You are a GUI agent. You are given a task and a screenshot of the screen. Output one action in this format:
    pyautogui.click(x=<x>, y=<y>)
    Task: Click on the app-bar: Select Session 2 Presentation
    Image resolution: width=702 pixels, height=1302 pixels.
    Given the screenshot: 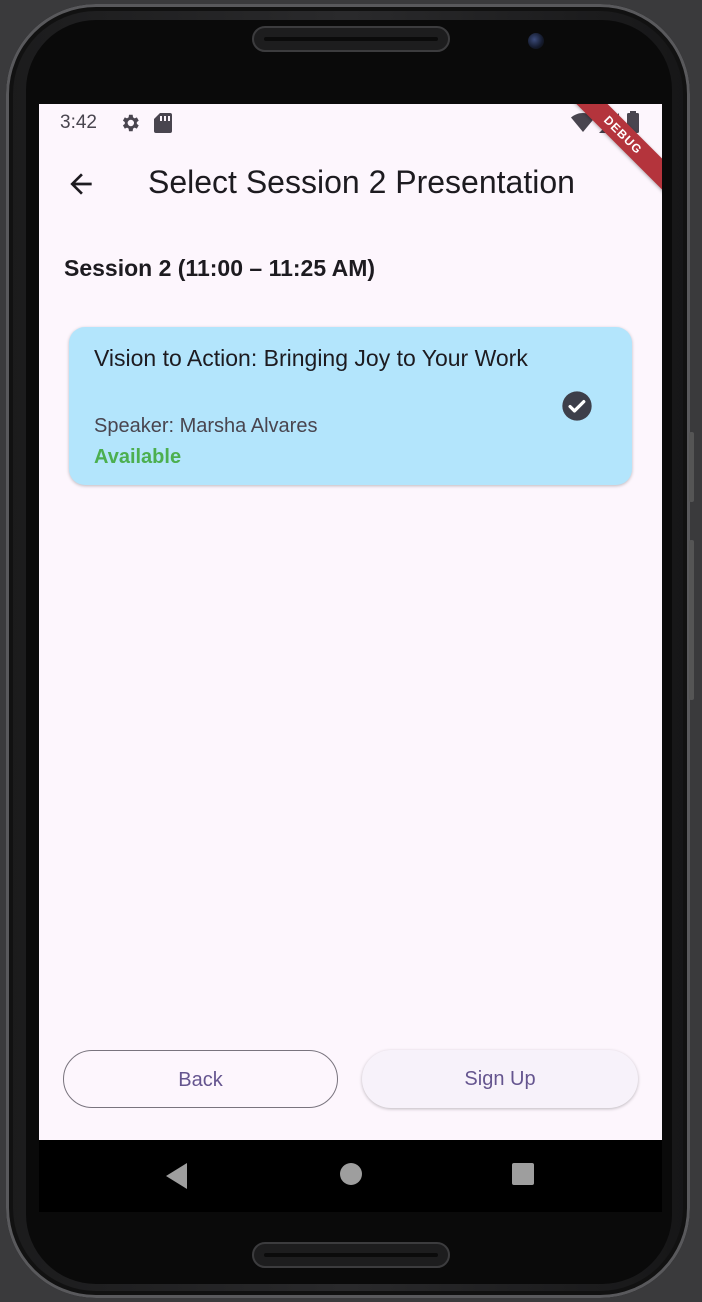 What is the action you would take?
    pyautogui.click(x=350, y=182)
    